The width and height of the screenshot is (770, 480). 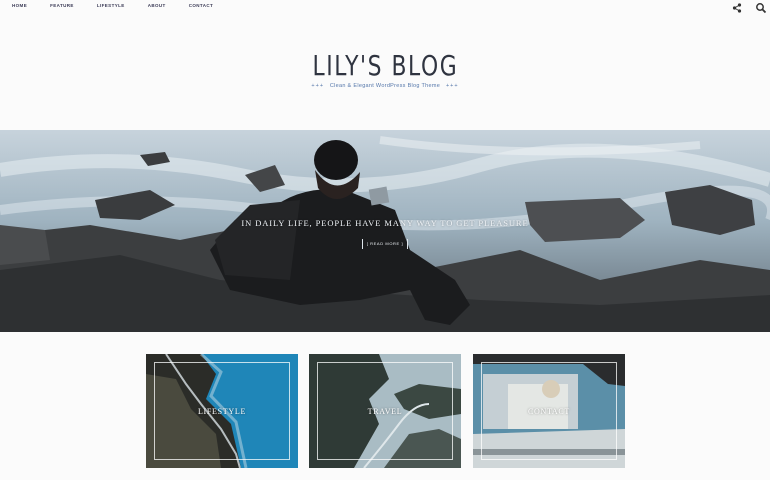 I want to click on category-card-travel: Travel, so click(x=385, y=411).